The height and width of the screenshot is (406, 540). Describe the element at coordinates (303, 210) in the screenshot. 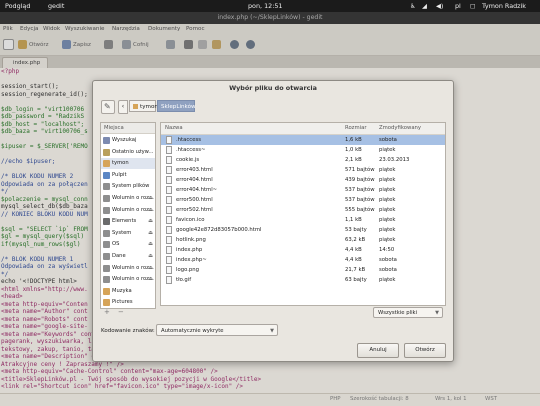

I see `file-row: error502.html 555 bajtów piątek` at that location.